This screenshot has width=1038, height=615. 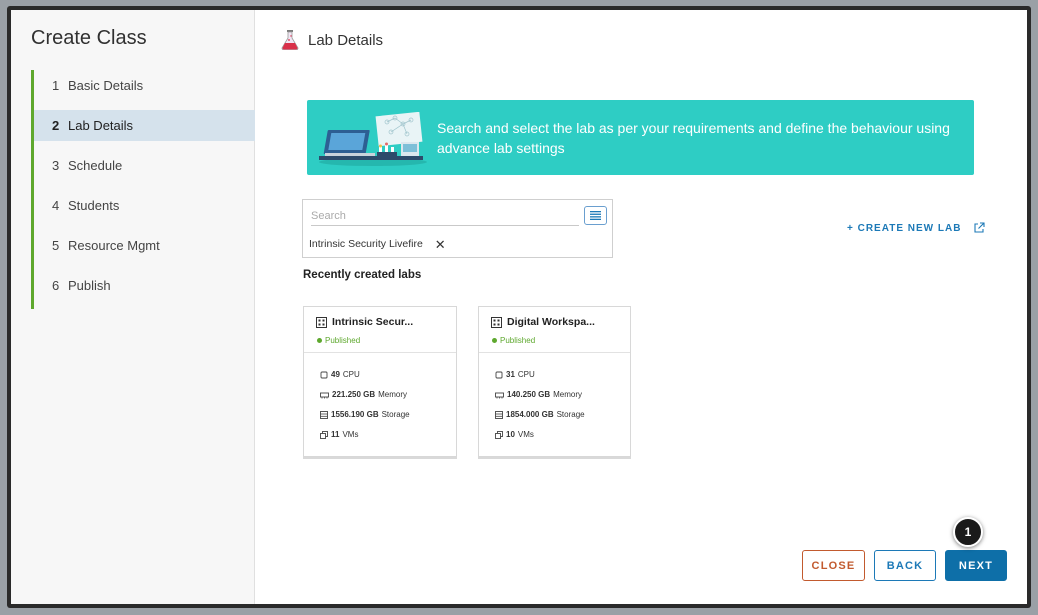 What do you see at coordinates (979, 227) in the screenshot?
I see `external-link-icon` at bounding box center [979, 227].